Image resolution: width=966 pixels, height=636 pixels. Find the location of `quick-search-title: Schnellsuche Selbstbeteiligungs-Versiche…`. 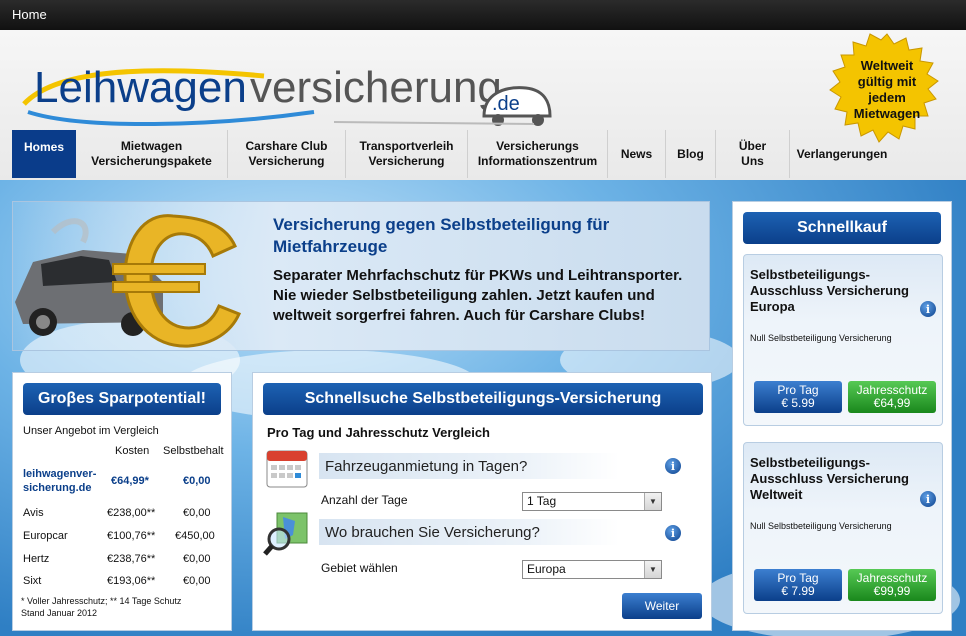

quick-search-title: Schnellsuche Selbstbeteiligungs-Versiche… is located at coordinates (483, 399).